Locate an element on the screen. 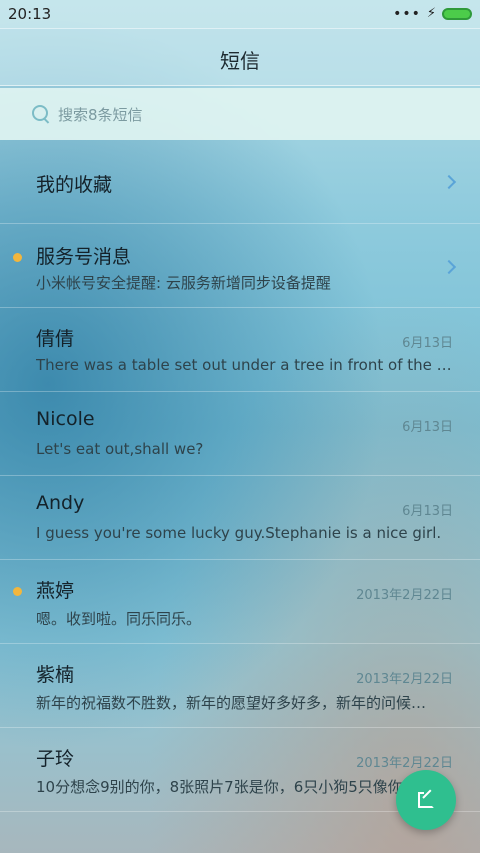 The height and width of the screenshot is (853, 480). conversation-item: 服务号消息 小米帐号安全提醒: 云服务新增同步设备提醒 is located at coordinates (240, 266).